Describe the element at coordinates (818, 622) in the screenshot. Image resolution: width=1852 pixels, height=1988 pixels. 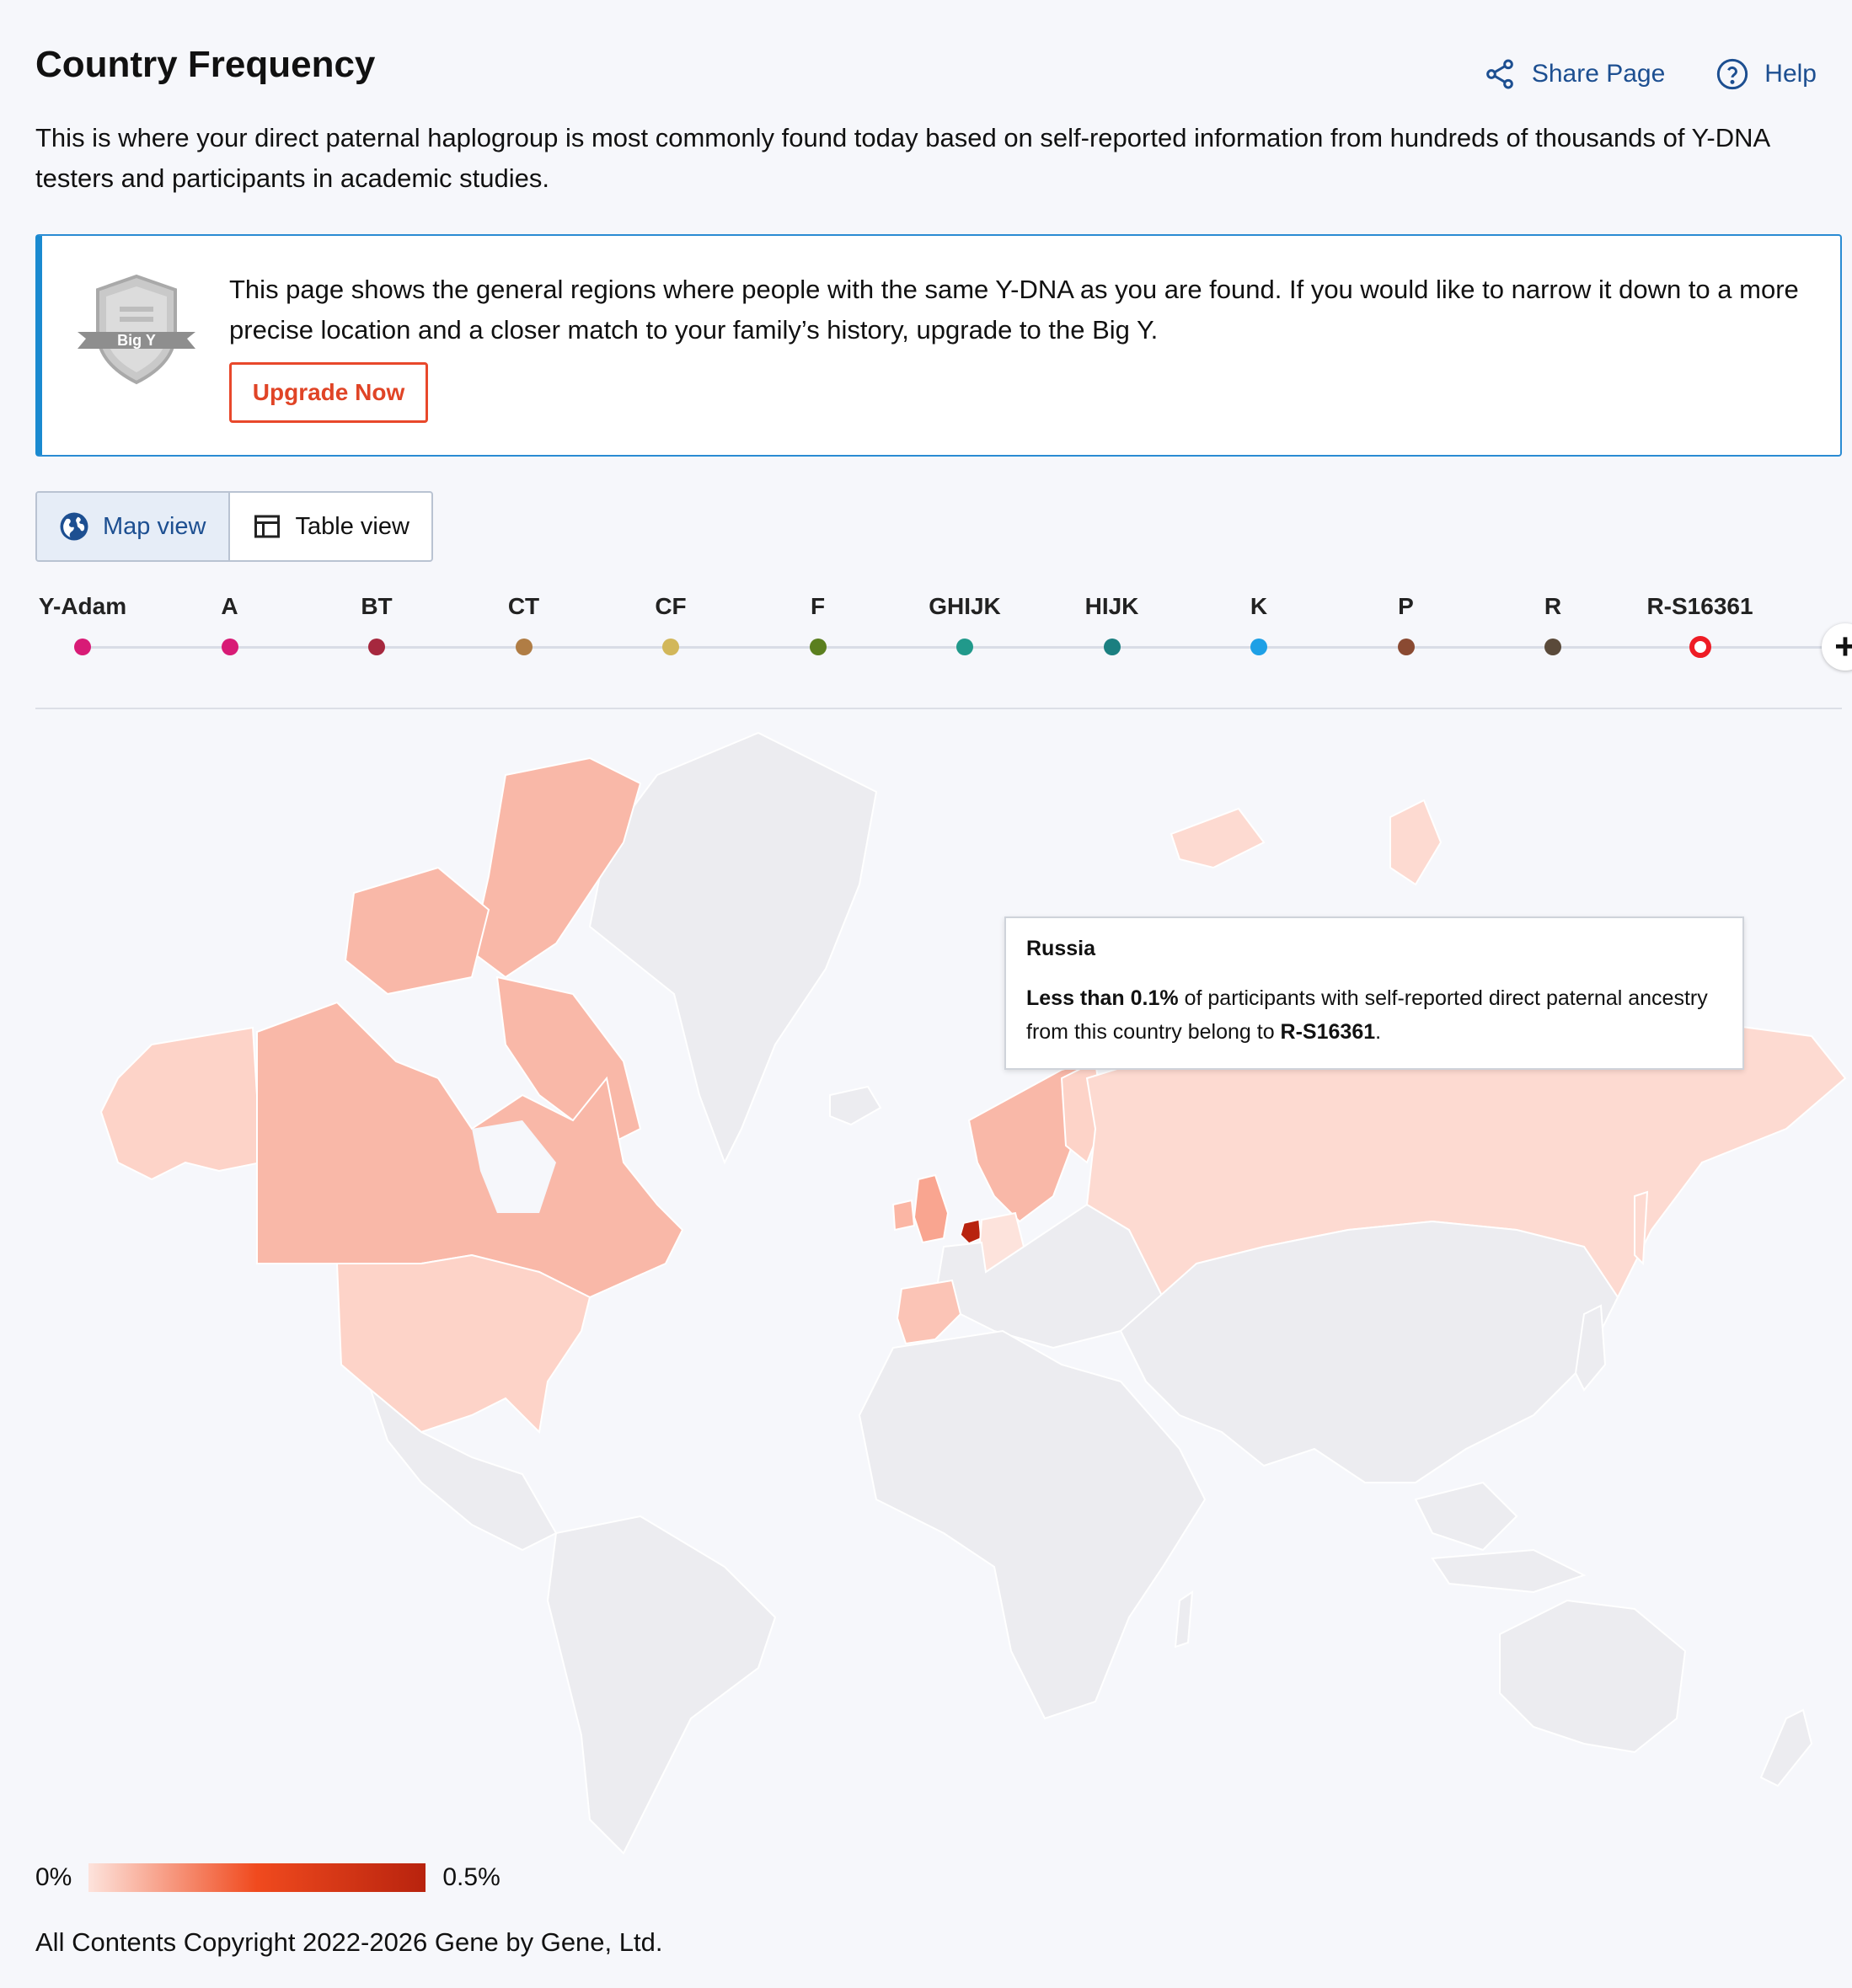
I see `timeline-node: F` at that location.